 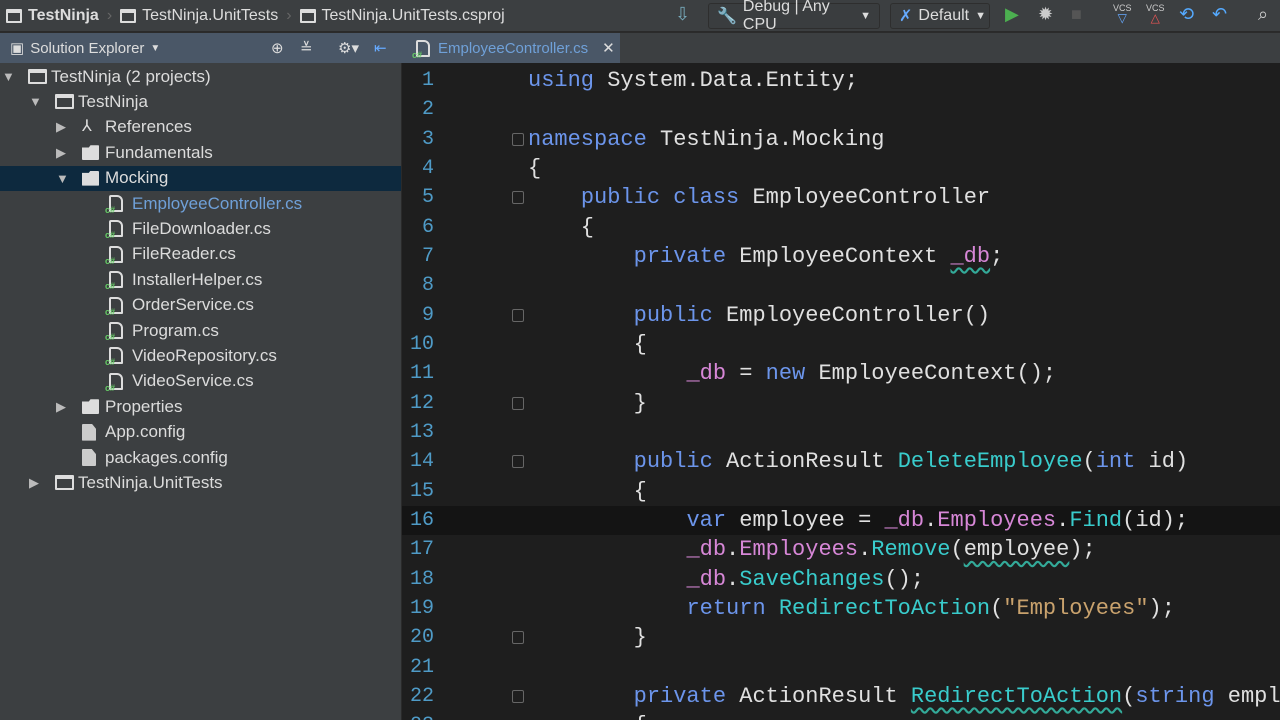 I want to click on vcs-update-button: VCS ▽, so click(x=1122, y=13).